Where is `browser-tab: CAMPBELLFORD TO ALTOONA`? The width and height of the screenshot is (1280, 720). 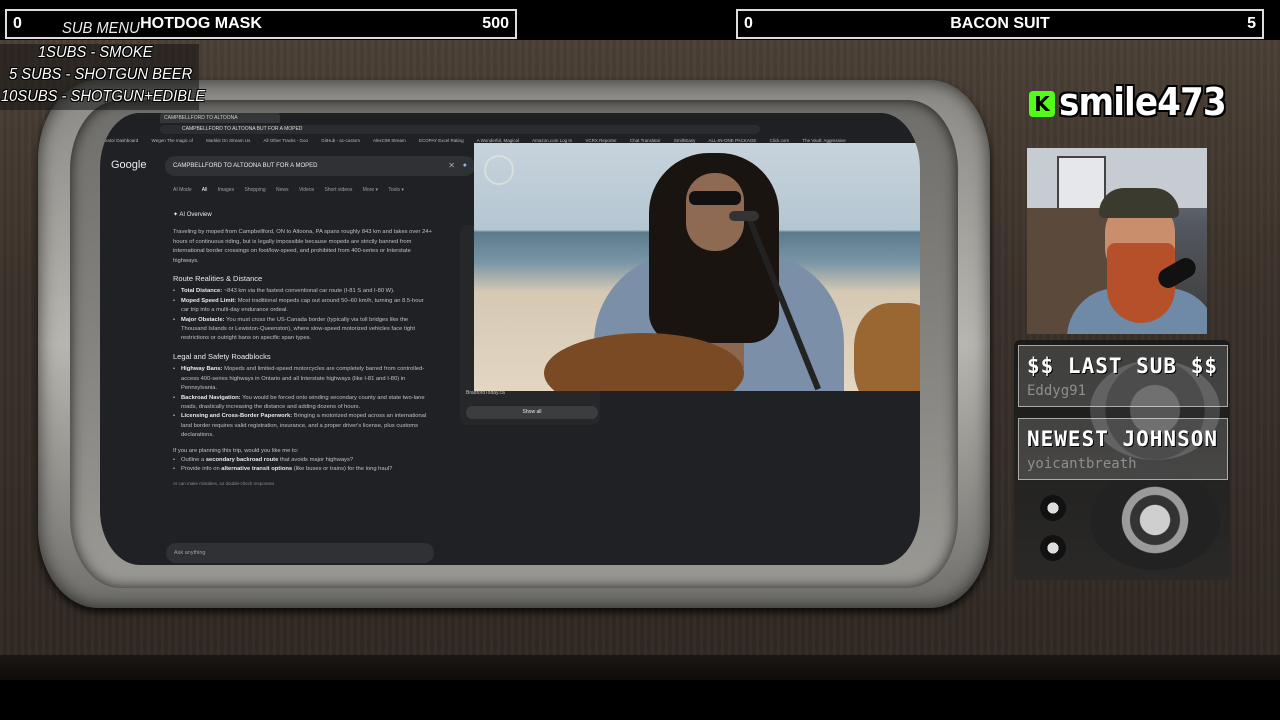 browser-tab: CAMPBELLFORD TO ALTOONA is located at coordinates (220, 118).